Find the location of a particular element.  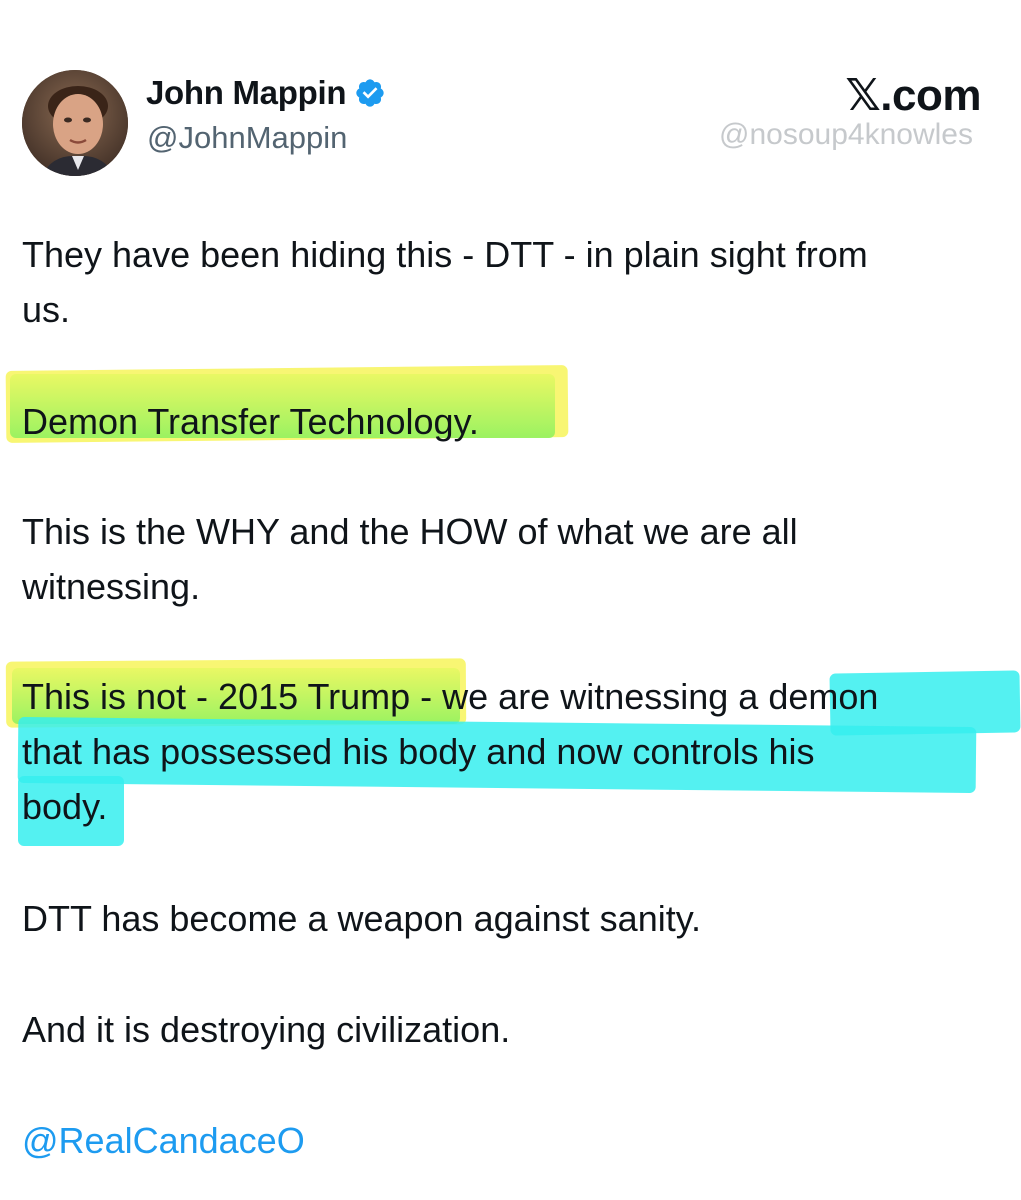

author-handle: @JohnMappin is located at coordinates (247, 138).